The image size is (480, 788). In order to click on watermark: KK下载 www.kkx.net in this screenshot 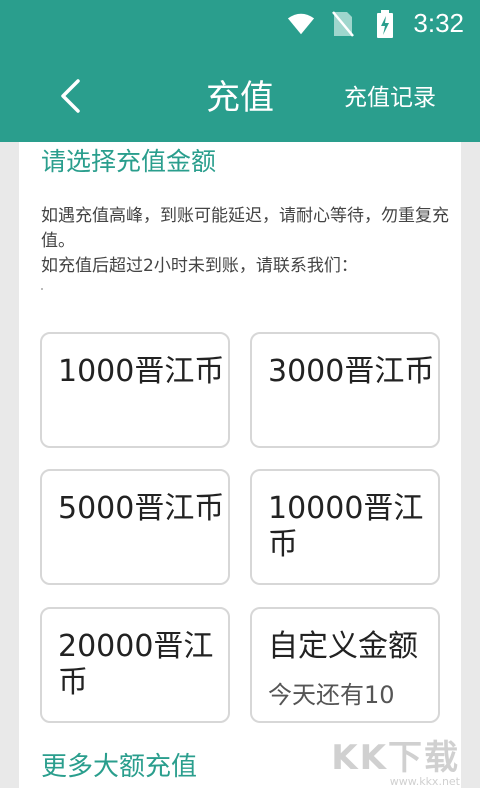, I will do `click(395, 759)`.